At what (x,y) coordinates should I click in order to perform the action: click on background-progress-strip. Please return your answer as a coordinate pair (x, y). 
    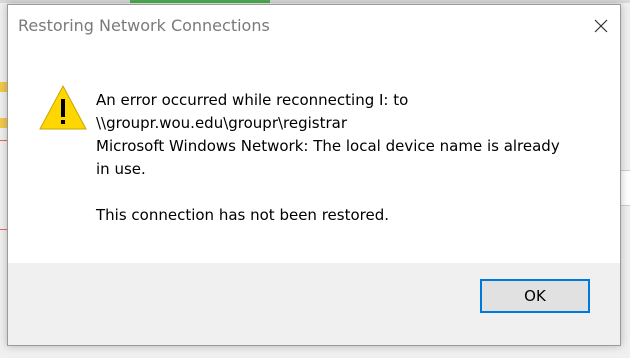
    Looking at the image, I should click on (200, 1).